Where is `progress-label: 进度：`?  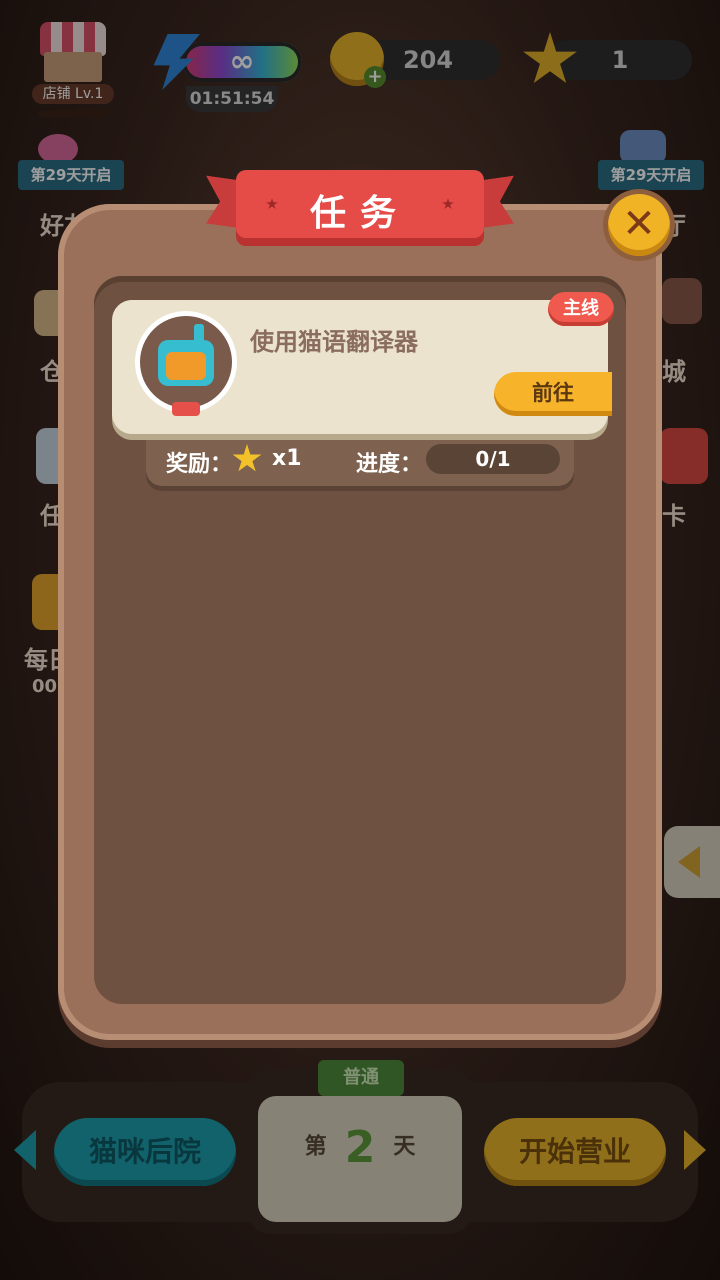
progress-label: 进度： is located at coordinates (389, 464).